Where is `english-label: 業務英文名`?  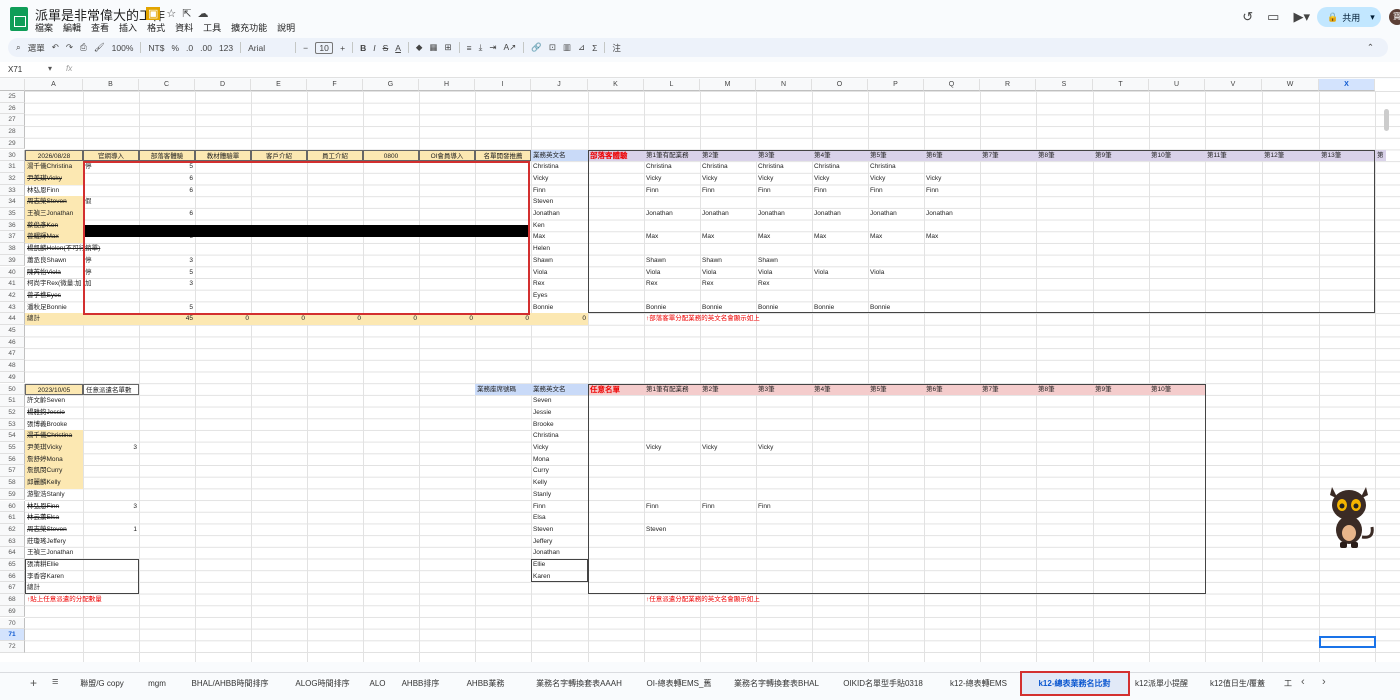
english-label: 業務英文名 is located at coordinates (559, 389).